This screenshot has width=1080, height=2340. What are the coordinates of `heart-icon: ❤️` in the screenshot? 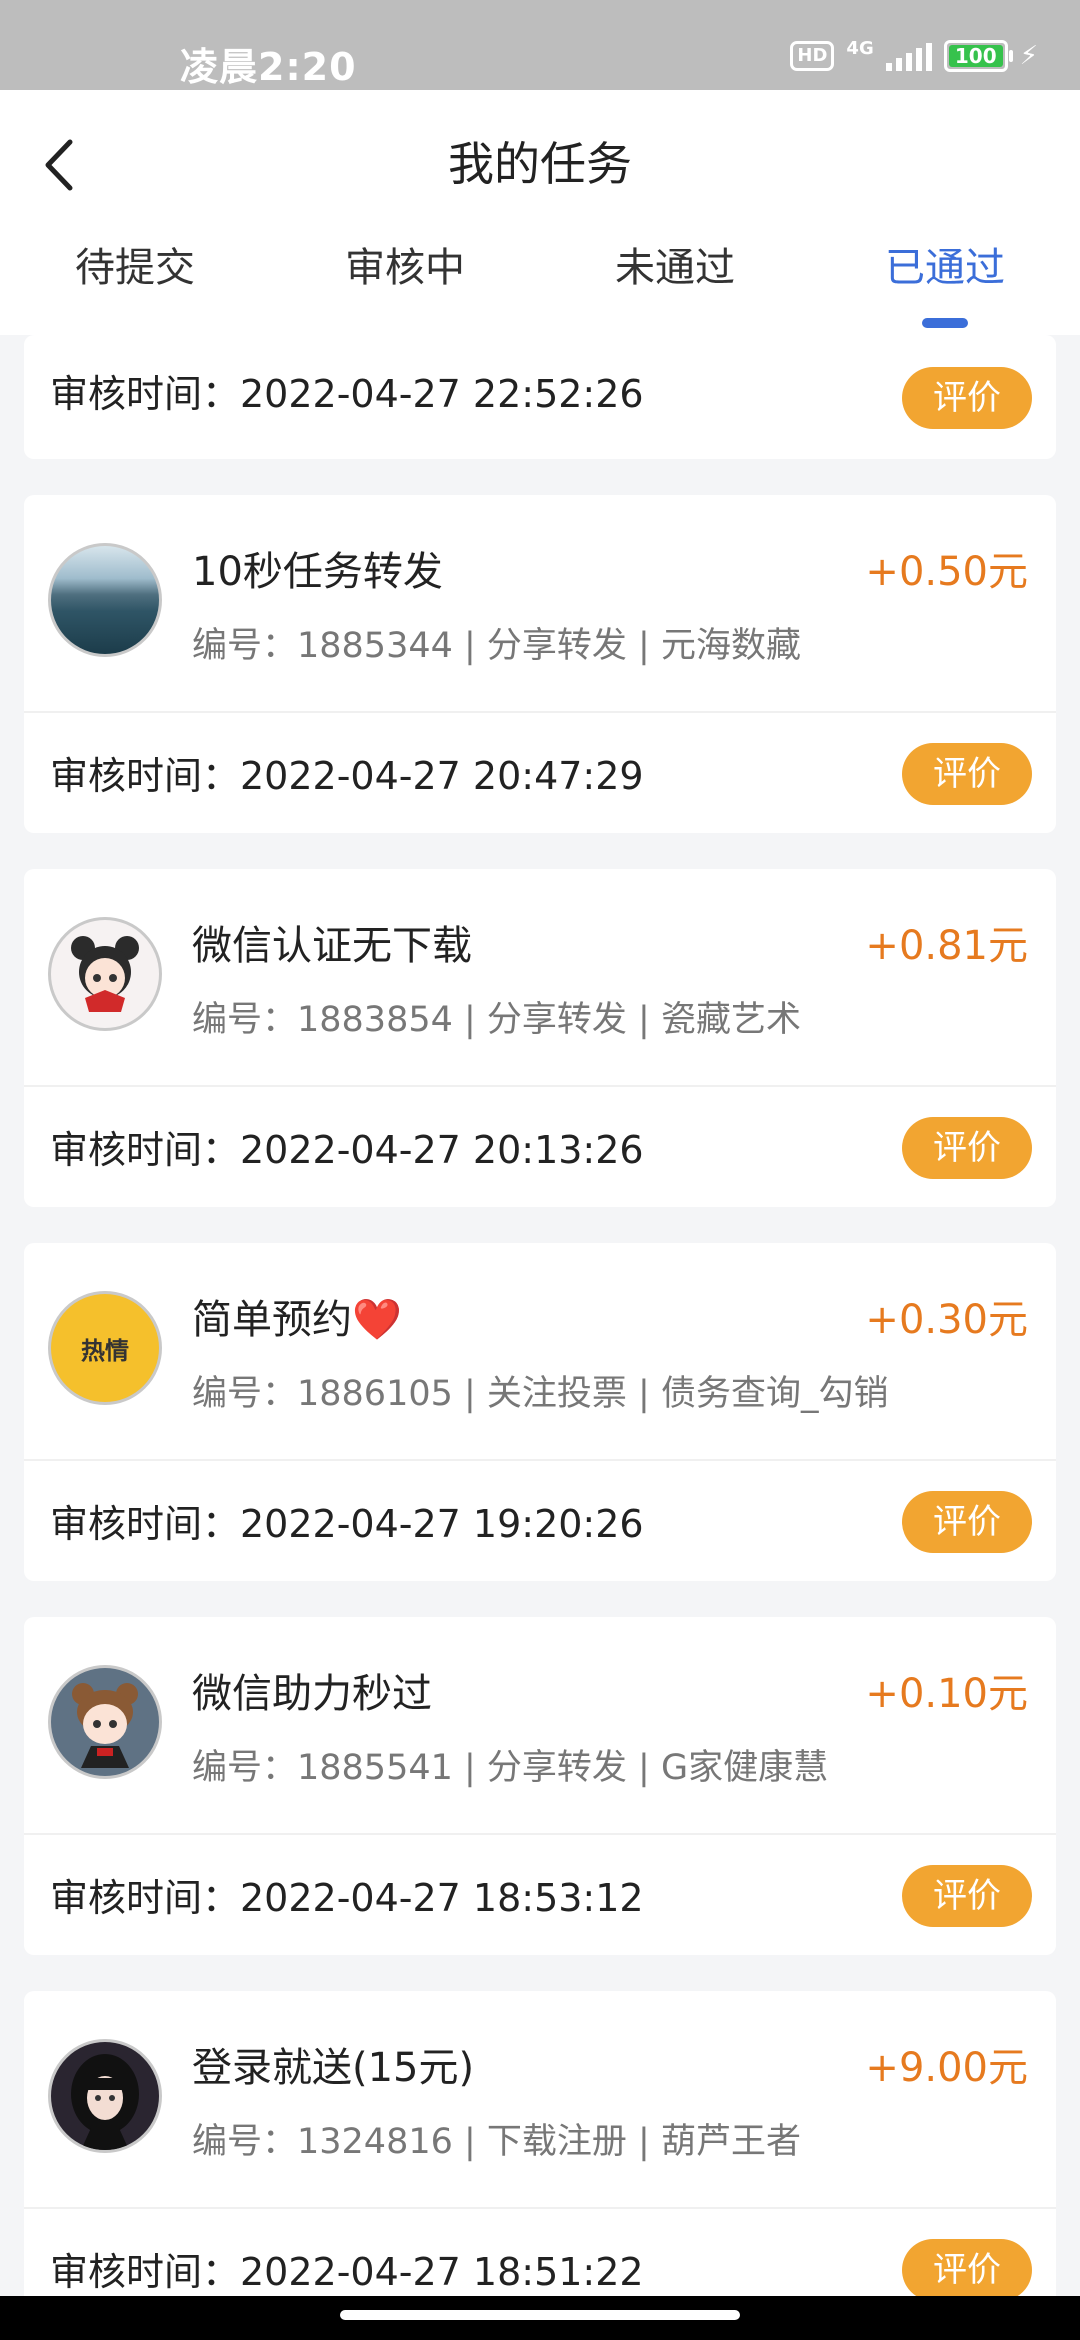 It's located at (377, 1320).